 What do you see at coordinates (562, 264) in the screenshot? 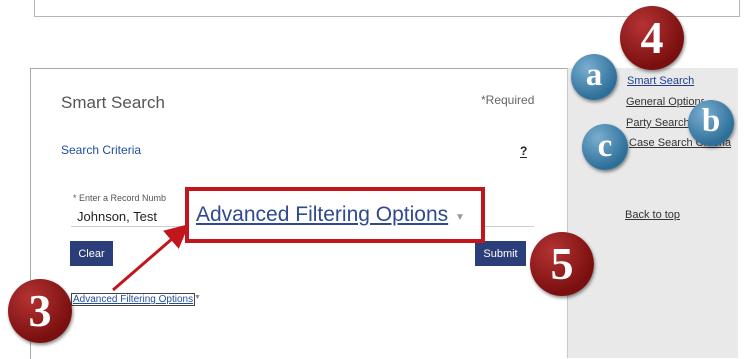
I see `callout-marker-5: 5` at bounding box center [562, 264].